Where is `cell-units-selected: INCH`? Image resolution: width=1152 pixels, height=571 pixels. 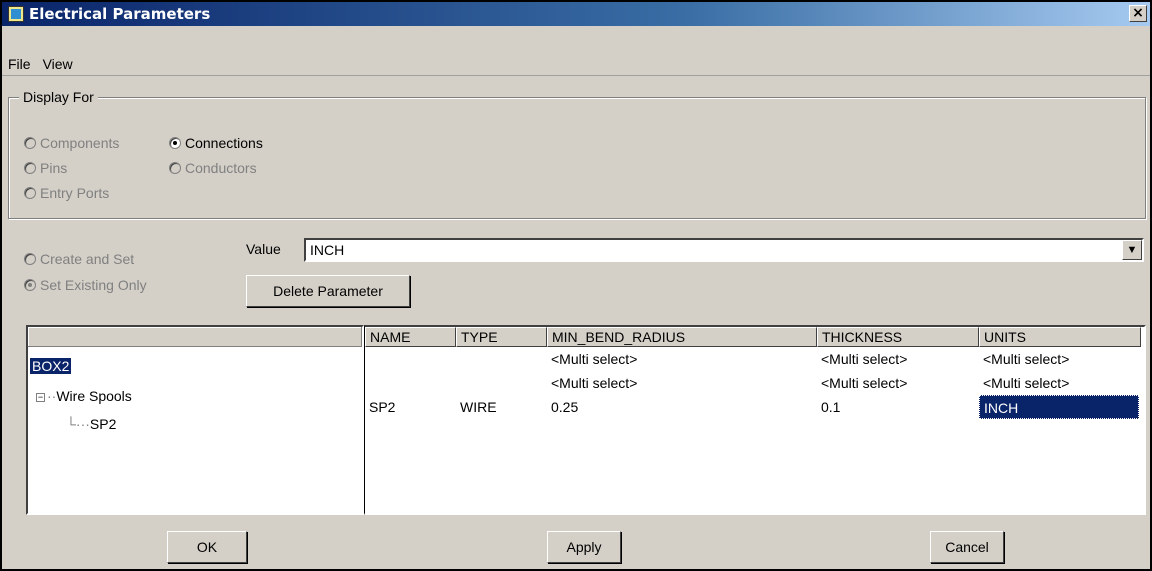
cell-units-selected: INCH is located at coordinates (1059, 407).